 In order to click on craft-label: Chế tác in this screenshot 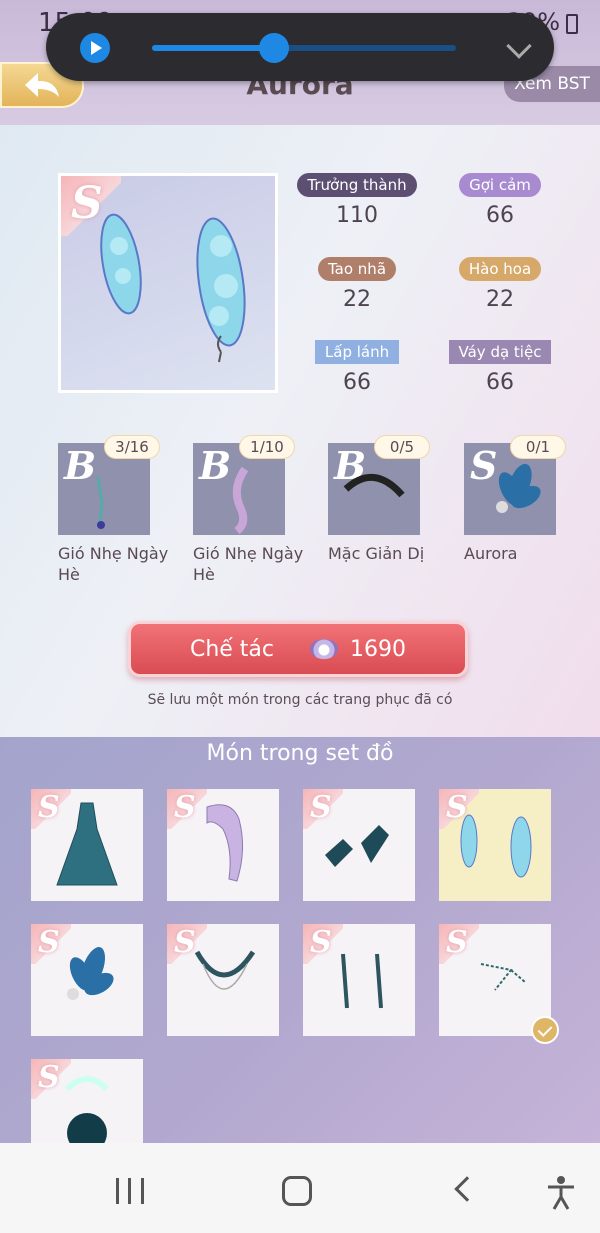, I will do `click(232, 649)`.